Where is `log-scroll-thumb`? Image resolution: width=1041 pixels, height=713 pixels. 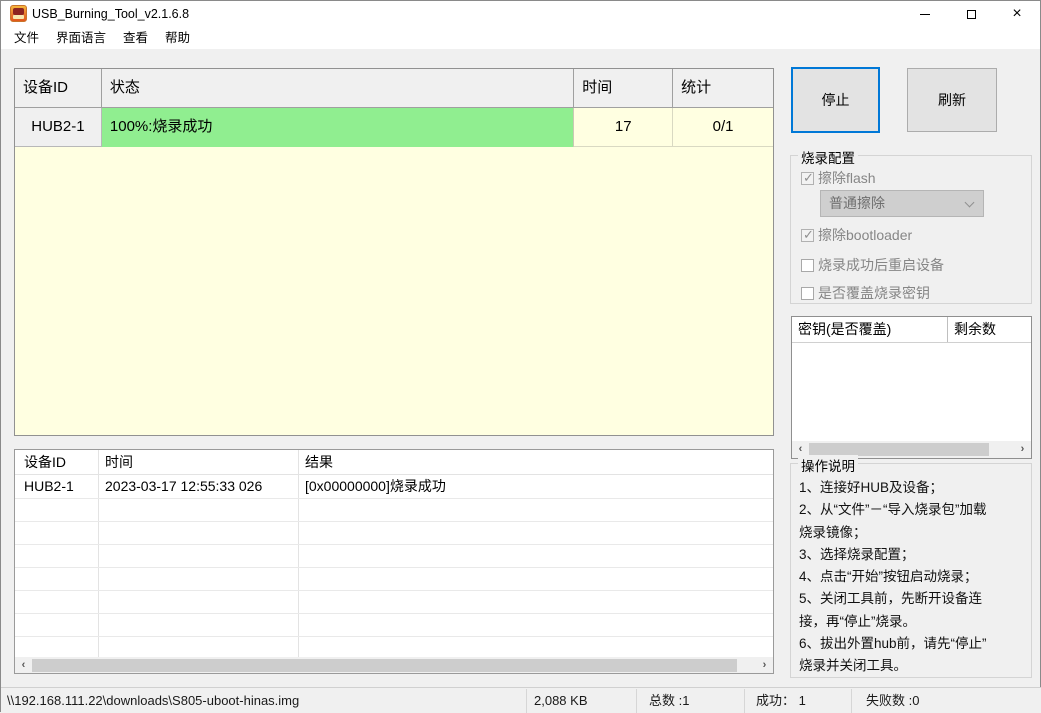 log-scroll-thumb is located at coordinates (384, 665).